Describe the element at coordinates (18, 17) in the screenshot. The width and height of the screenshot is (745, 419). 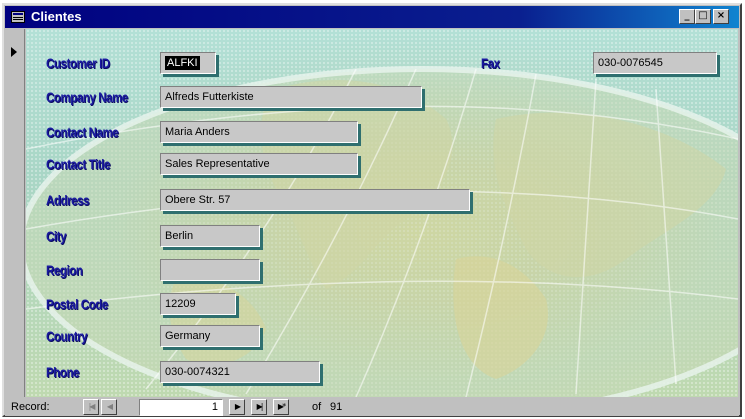
I see `form-icon` at that location.